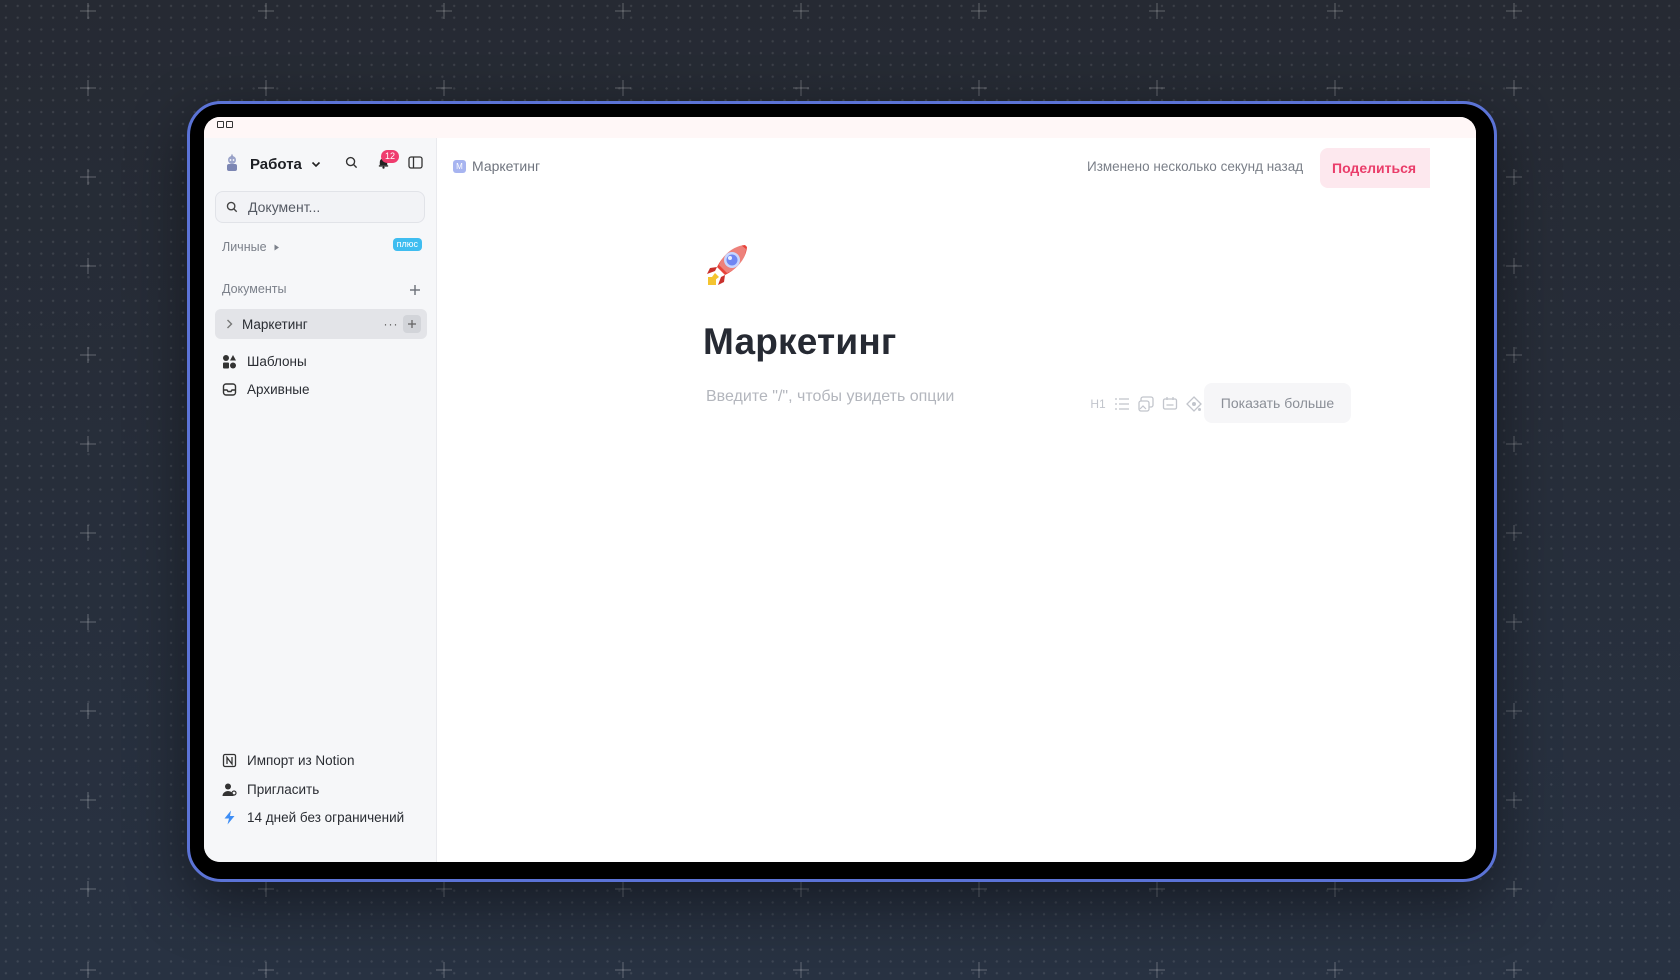 This screenshot has width=1680, height=980. Describe the element at coordinates (391, 324) in the screenshot. I see `more-options-icon: ···` at that location.